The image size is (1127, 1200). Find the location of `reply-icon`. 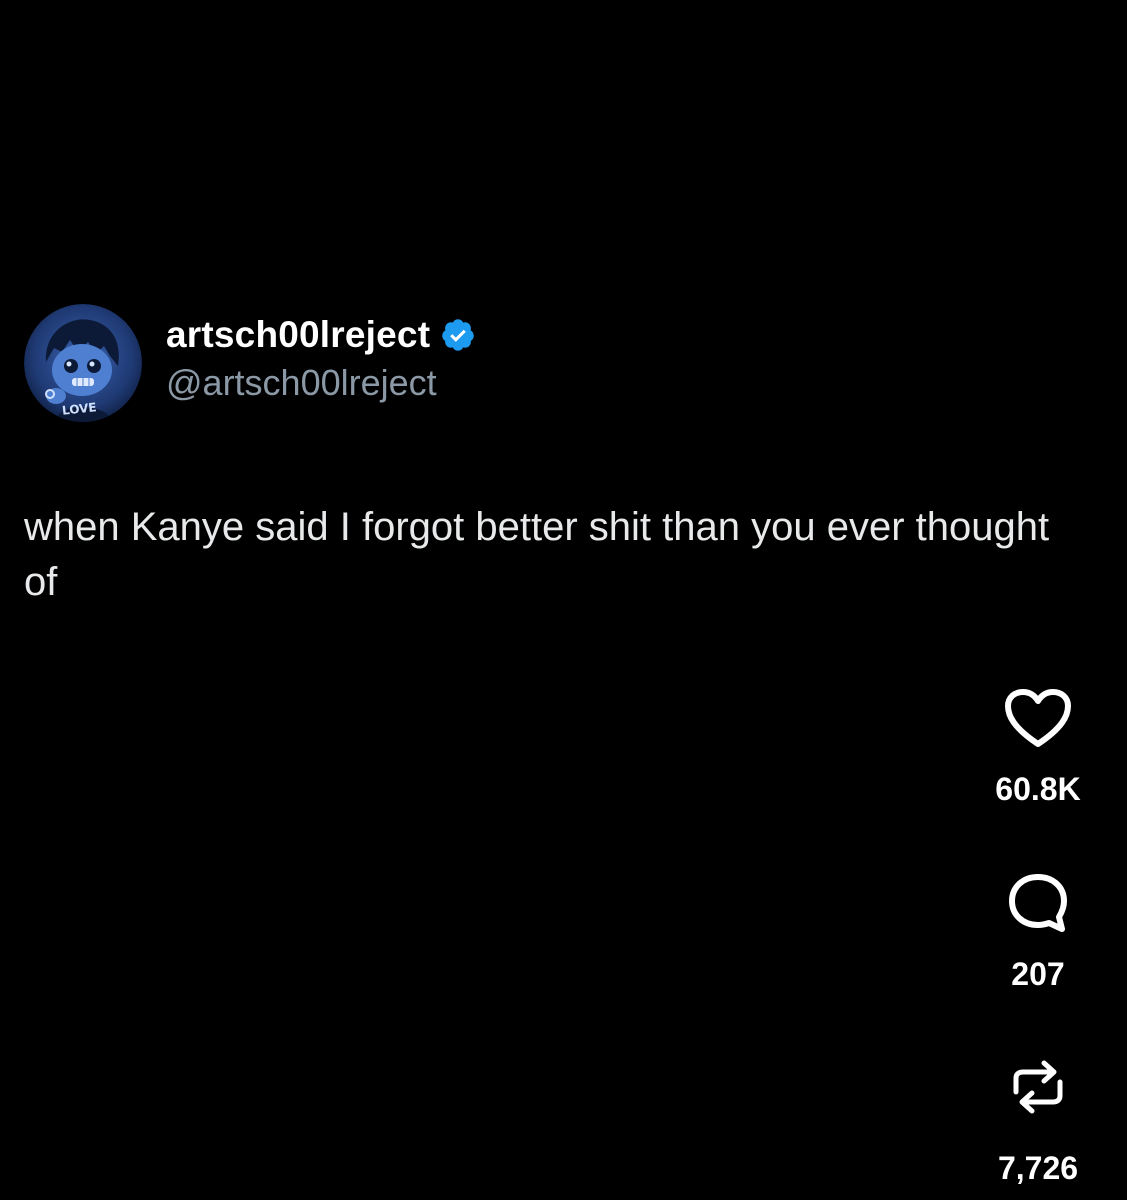

reply-icon is located at coordinates (1038, 903).